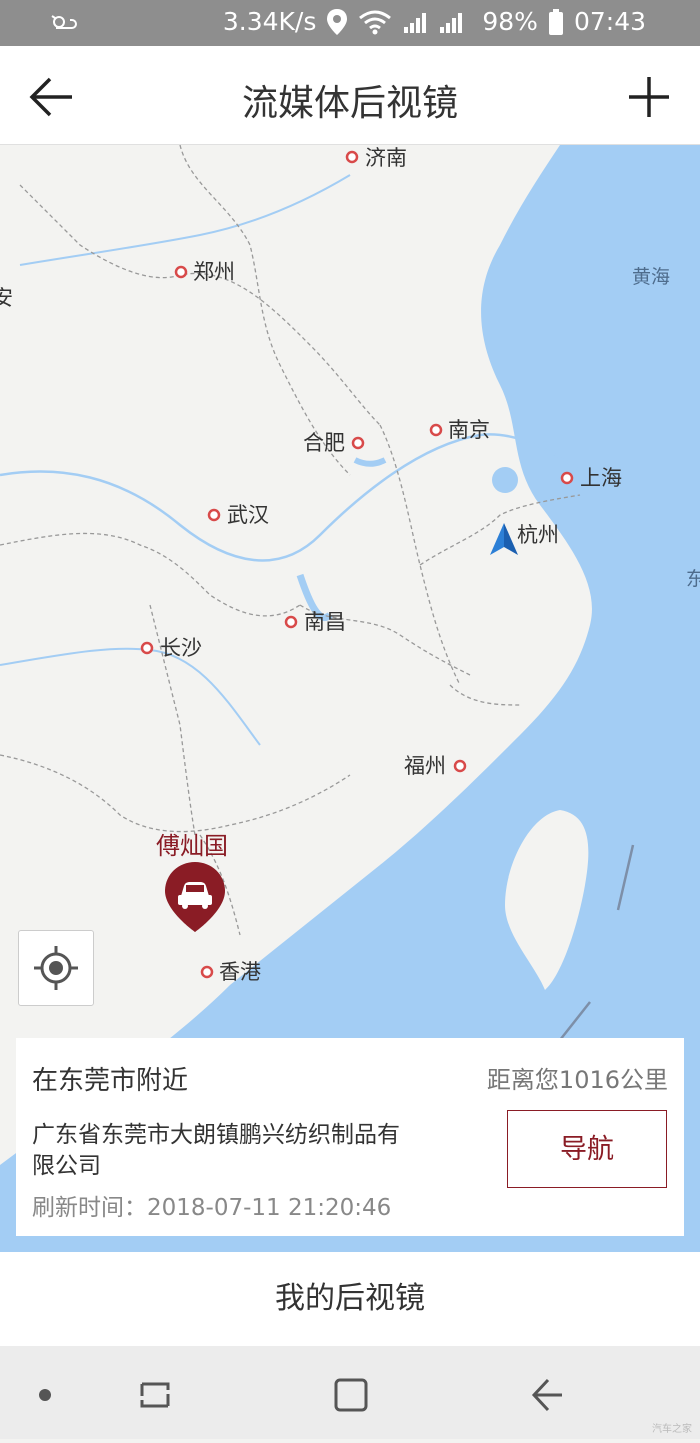 The image size is (700, 1443). What do you see at coordinates (240, 972) in the screenshot?
I see `city-label-hongkong: 香港` at bounding box center [240, 972].